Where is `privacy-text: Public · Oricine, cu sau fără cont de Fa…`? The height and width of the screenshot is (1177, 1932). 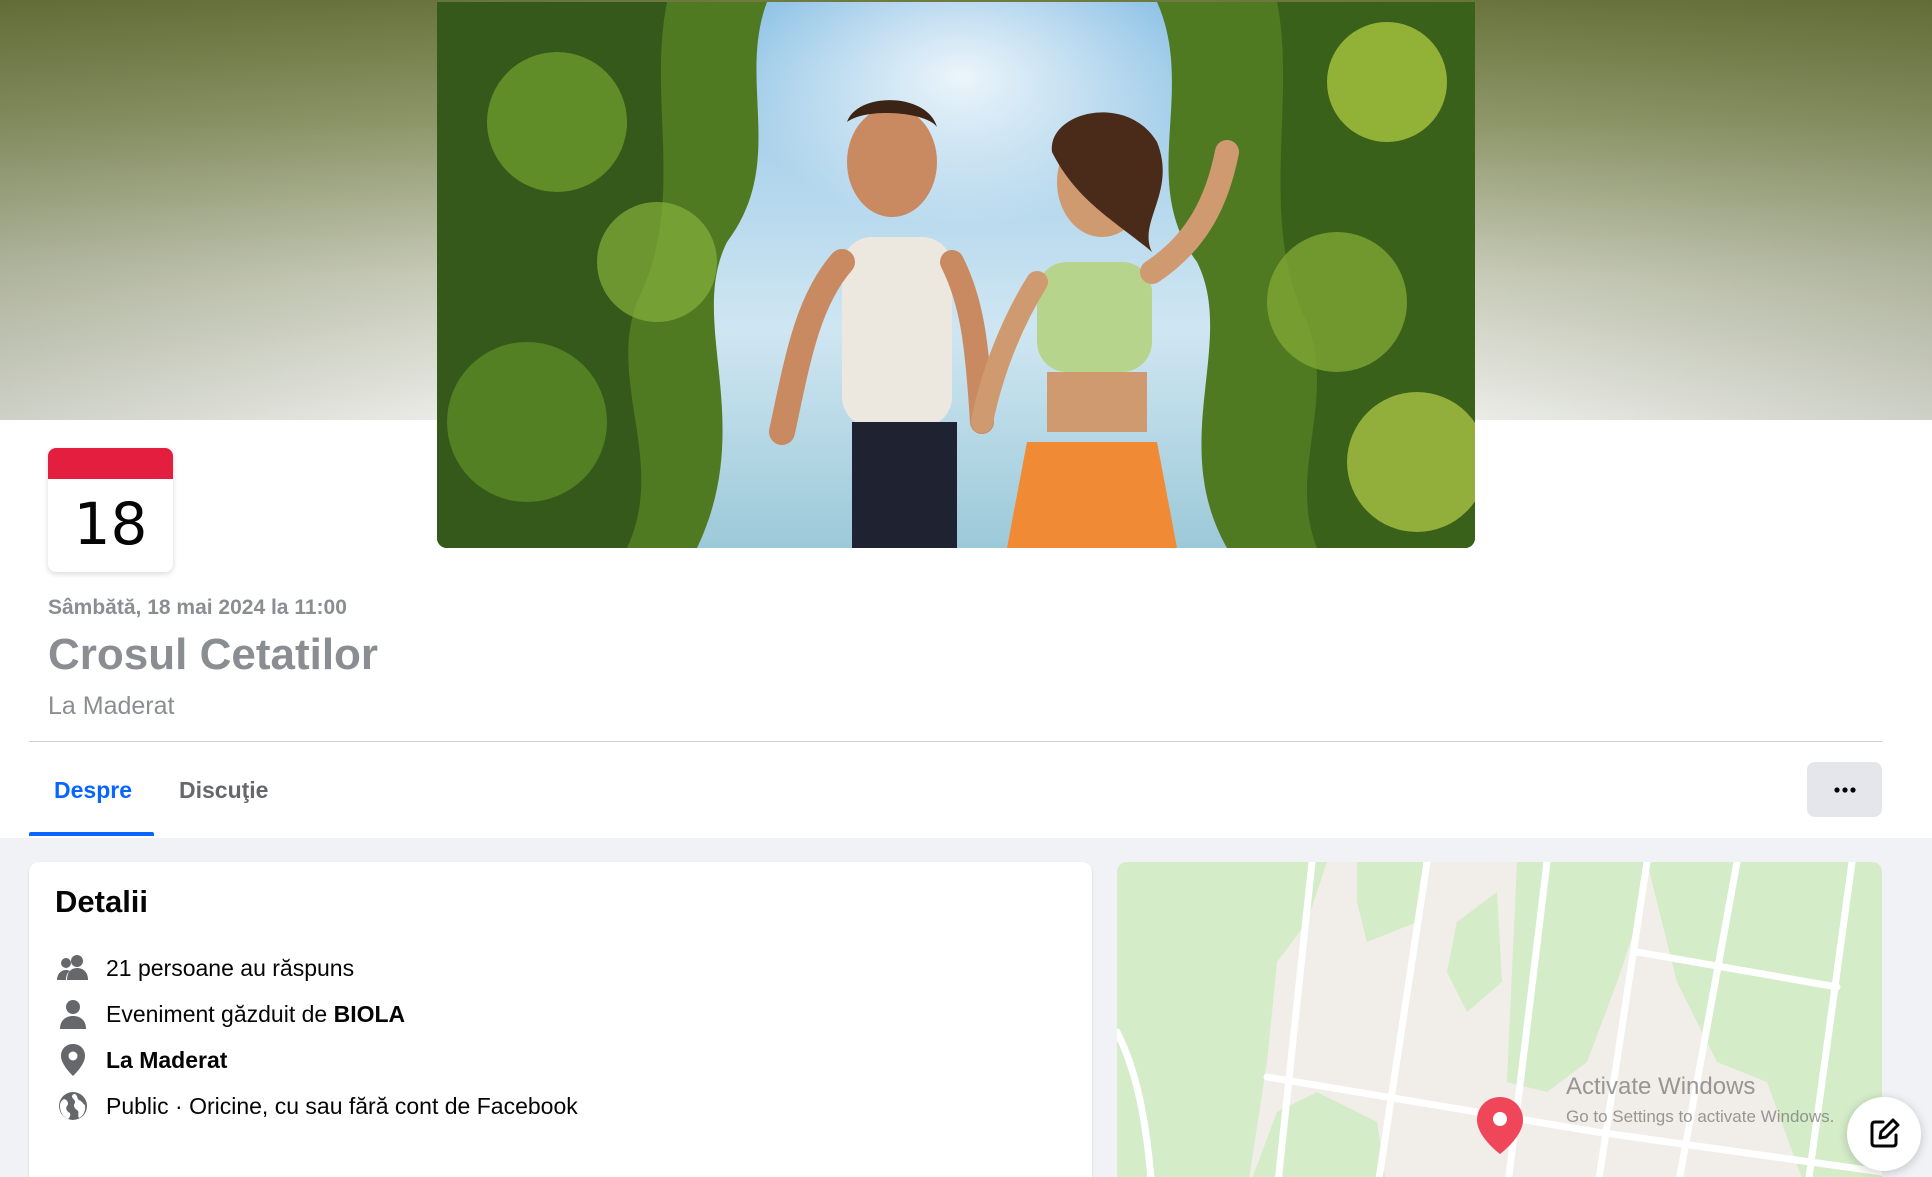 privacy-text: Public · Oricine, cu sau fără cont de Fa… is located at coordinates (342, 1105).